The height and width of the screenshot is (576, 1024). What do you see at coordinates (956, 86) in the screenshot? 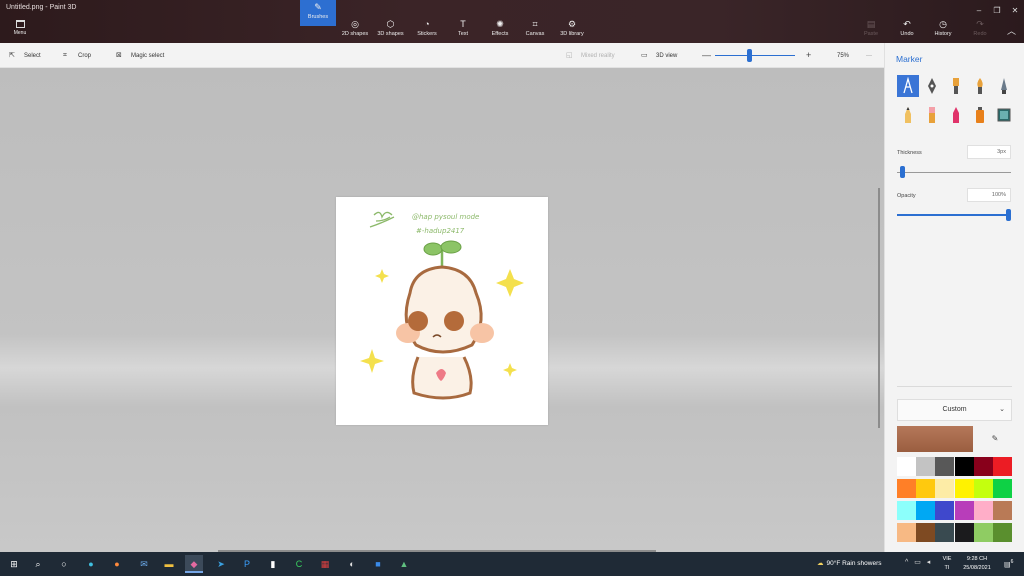
I see `brush-oil` at bounding box center [956, 86].